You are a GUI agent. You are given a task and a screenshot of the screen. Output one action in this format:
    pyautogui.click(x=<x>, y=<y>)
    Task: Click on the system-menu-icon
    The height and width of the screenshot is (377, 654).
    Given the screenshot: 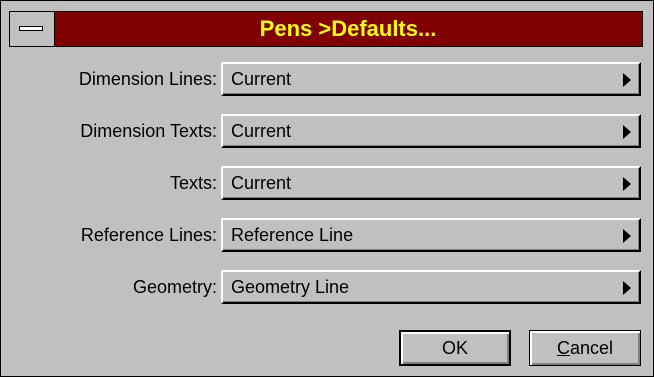 What is the action you would take?
    pyautogui.click(x=31, y=28)
    